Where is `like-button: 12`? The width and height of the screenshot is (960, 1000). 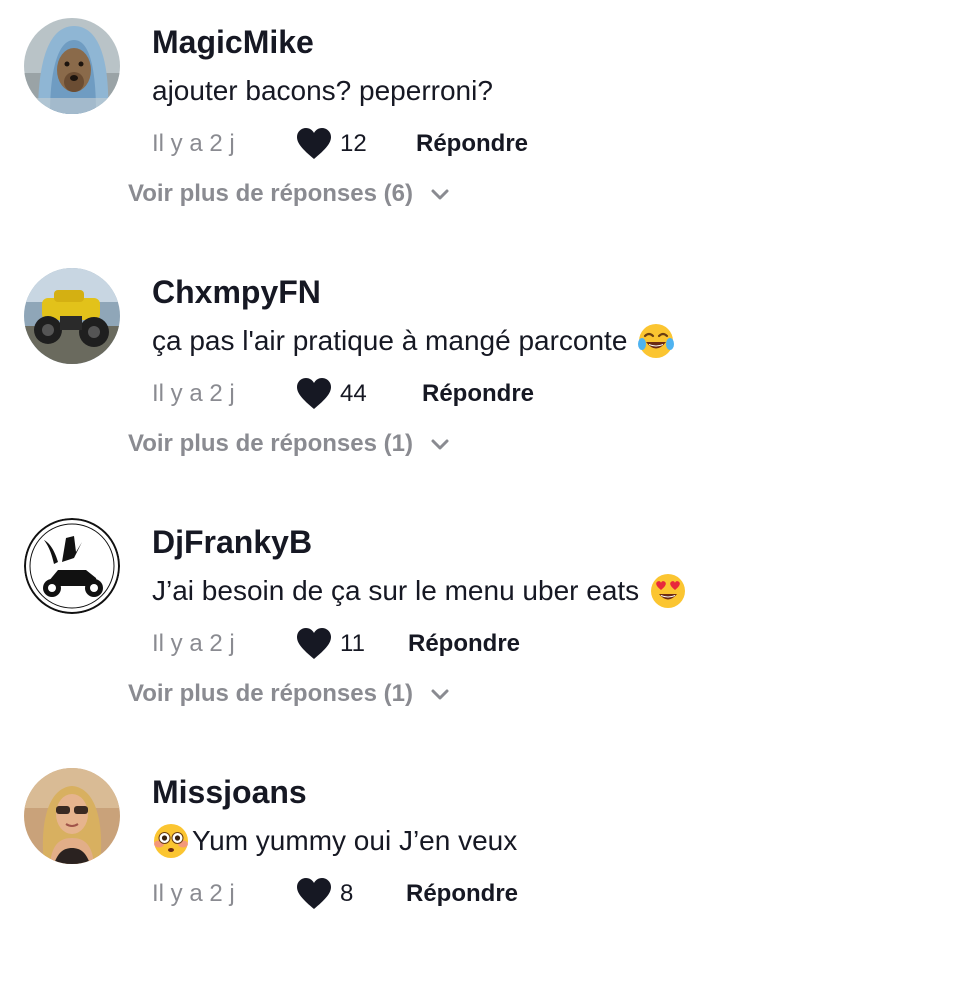
like-button: 12 is located at coordinates (356, 144).